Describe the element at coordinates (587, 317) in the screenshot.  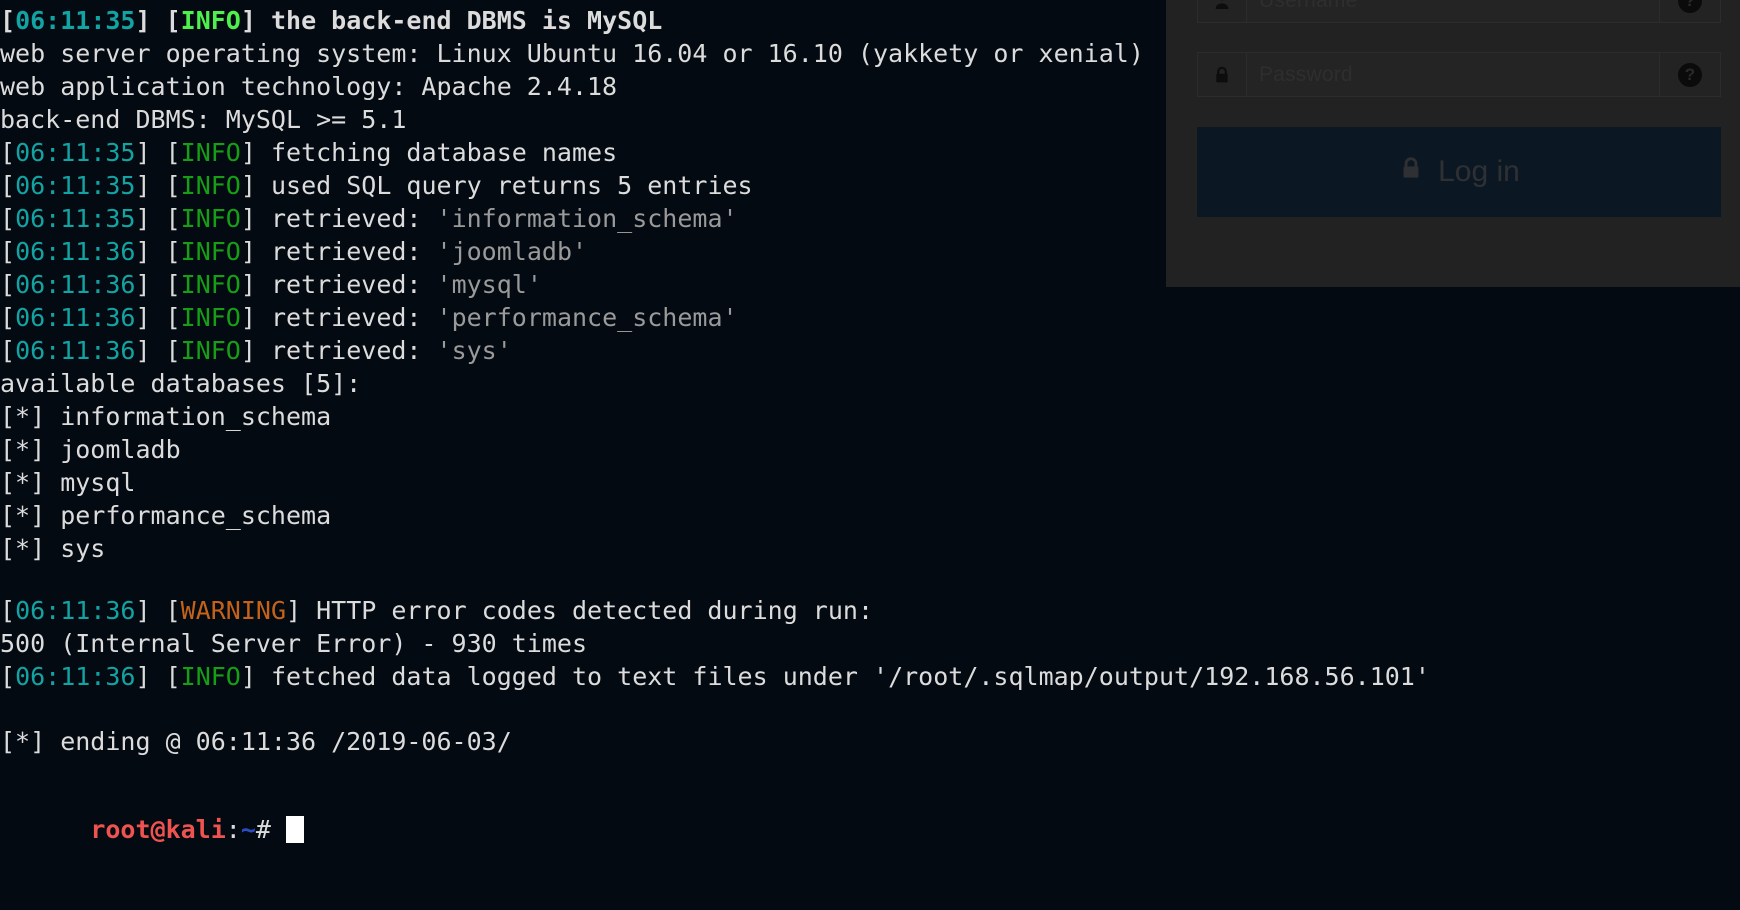
I see `terminal-span: 'performance_schema'` at that location.